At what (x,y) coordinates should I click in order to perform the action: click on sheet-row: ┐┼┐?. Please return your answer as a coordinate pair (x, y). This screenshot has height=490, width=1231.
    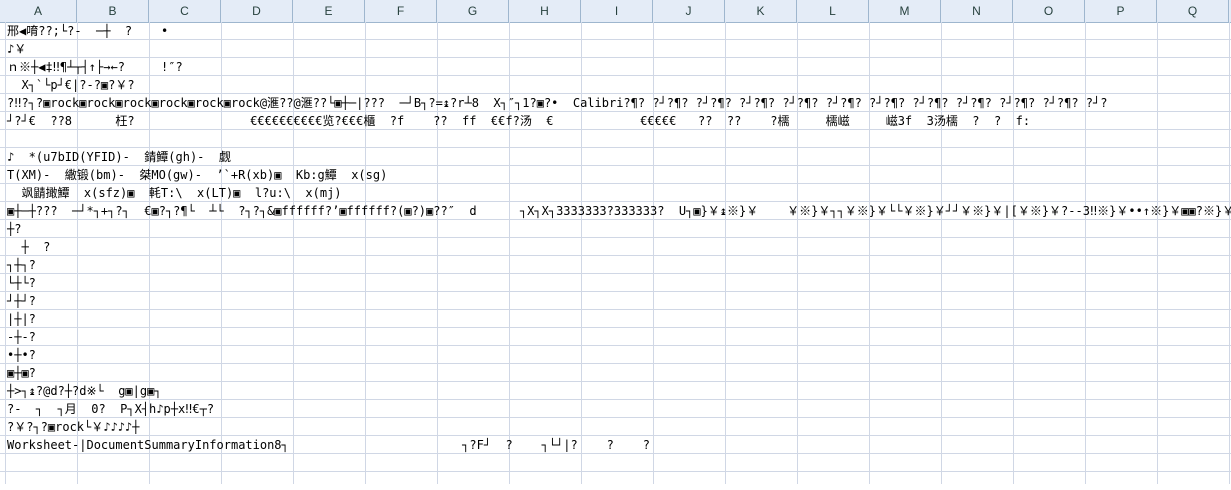
    Looking at the image, I should click on (615, 265).